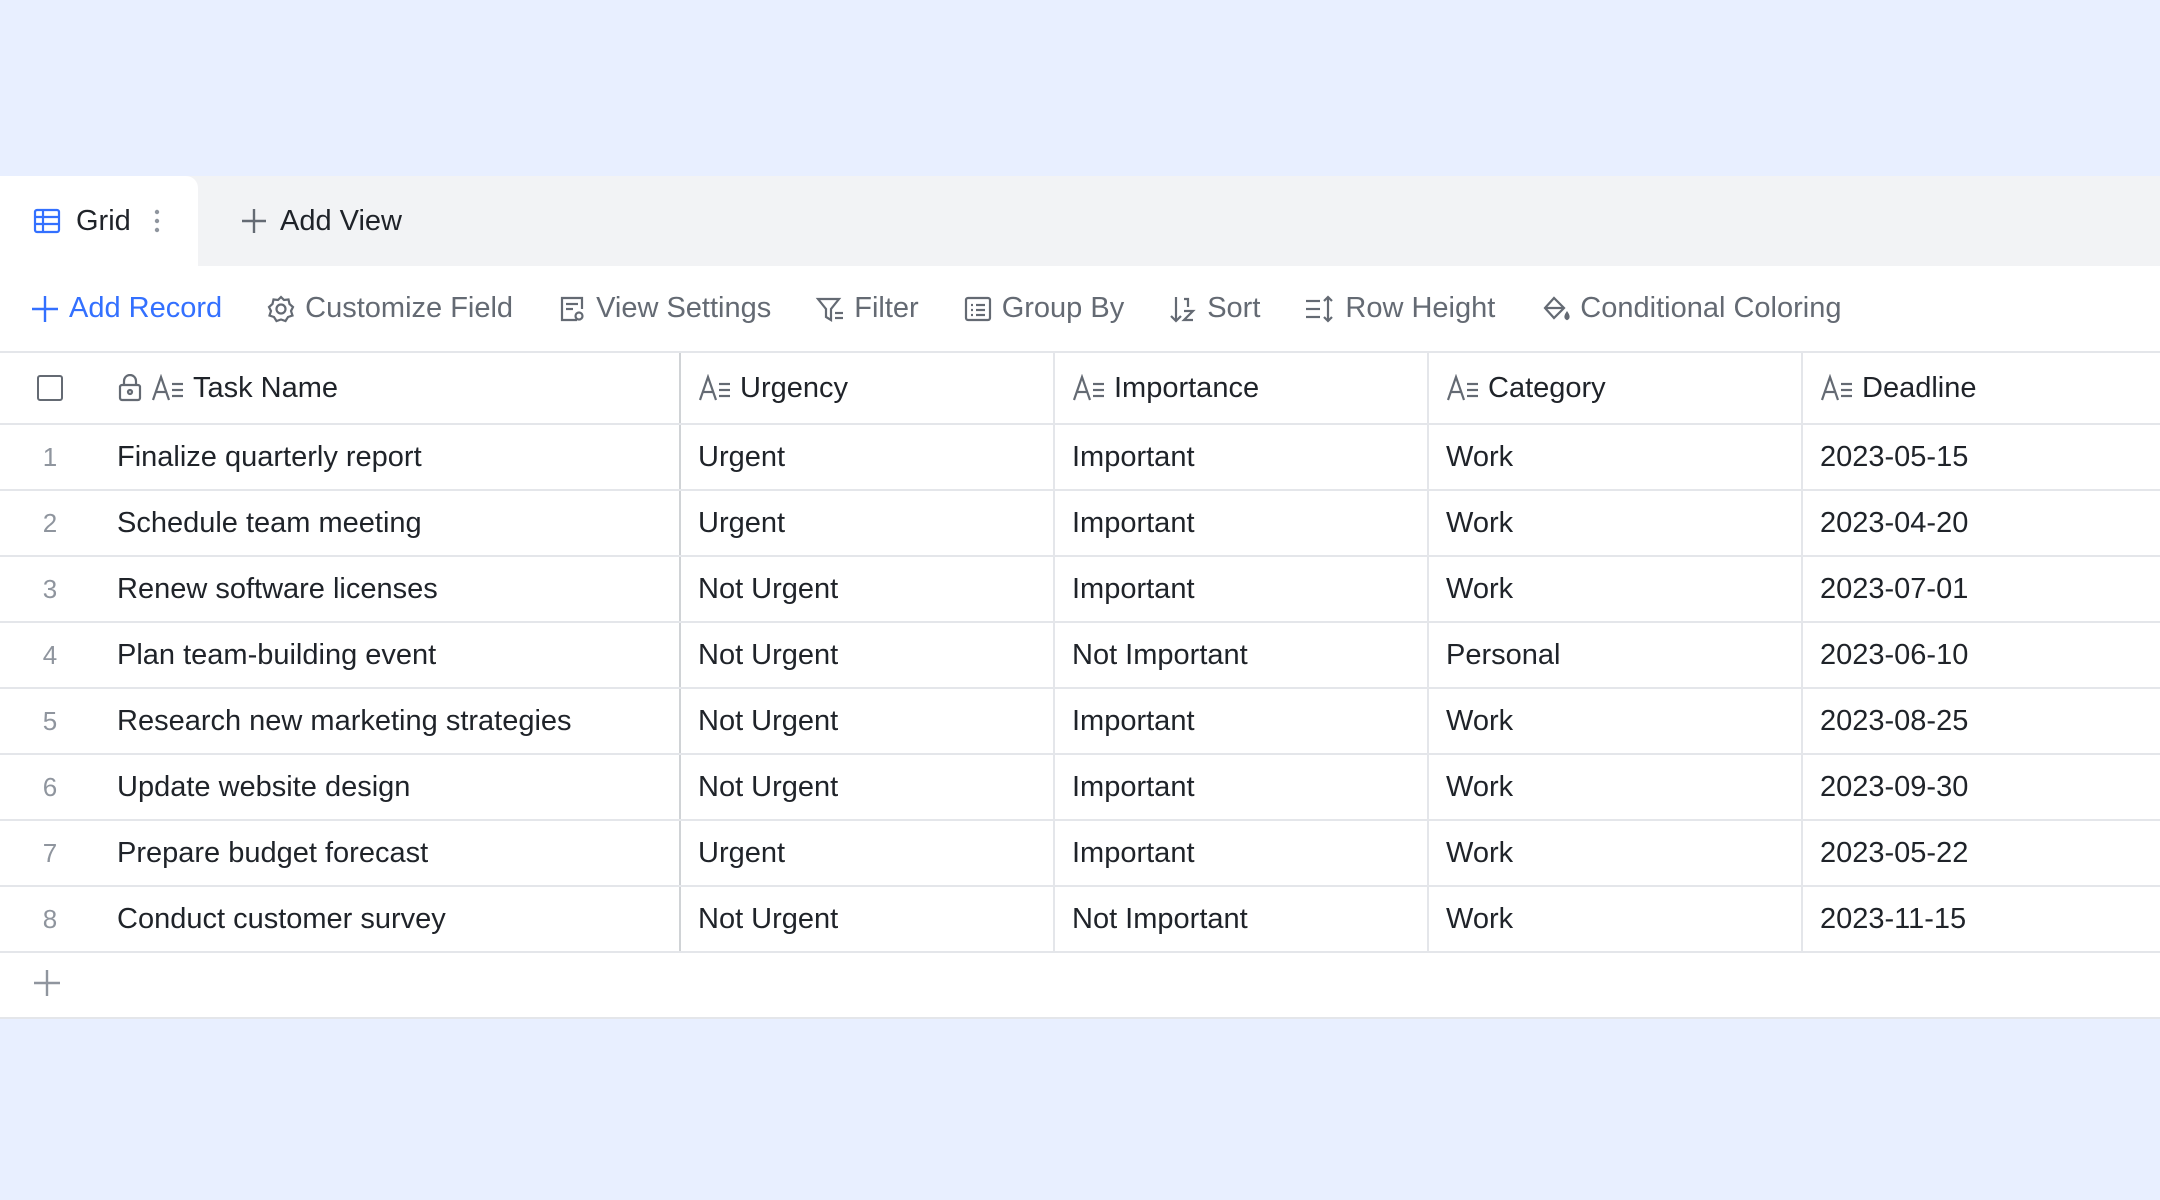 This screenshot has width=2160, height=1200. What do you see at coordinates (300, 221) in the screenshot?
I see `add-view-button: Add View` at bounding box center [300, 221].